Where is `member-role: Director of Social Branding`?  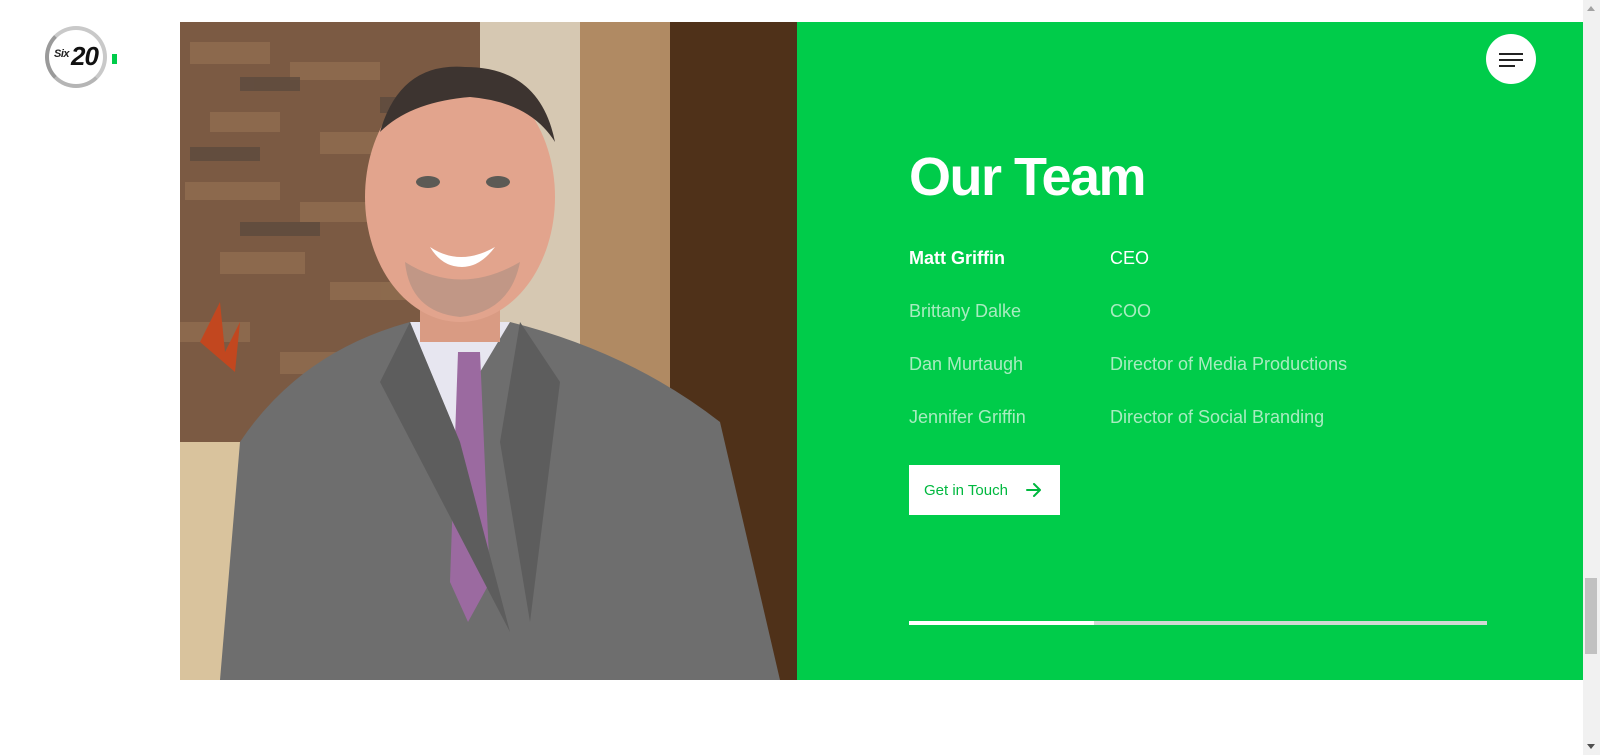 member-role: Director of Social Branding is located at coordinates (1217, 417).